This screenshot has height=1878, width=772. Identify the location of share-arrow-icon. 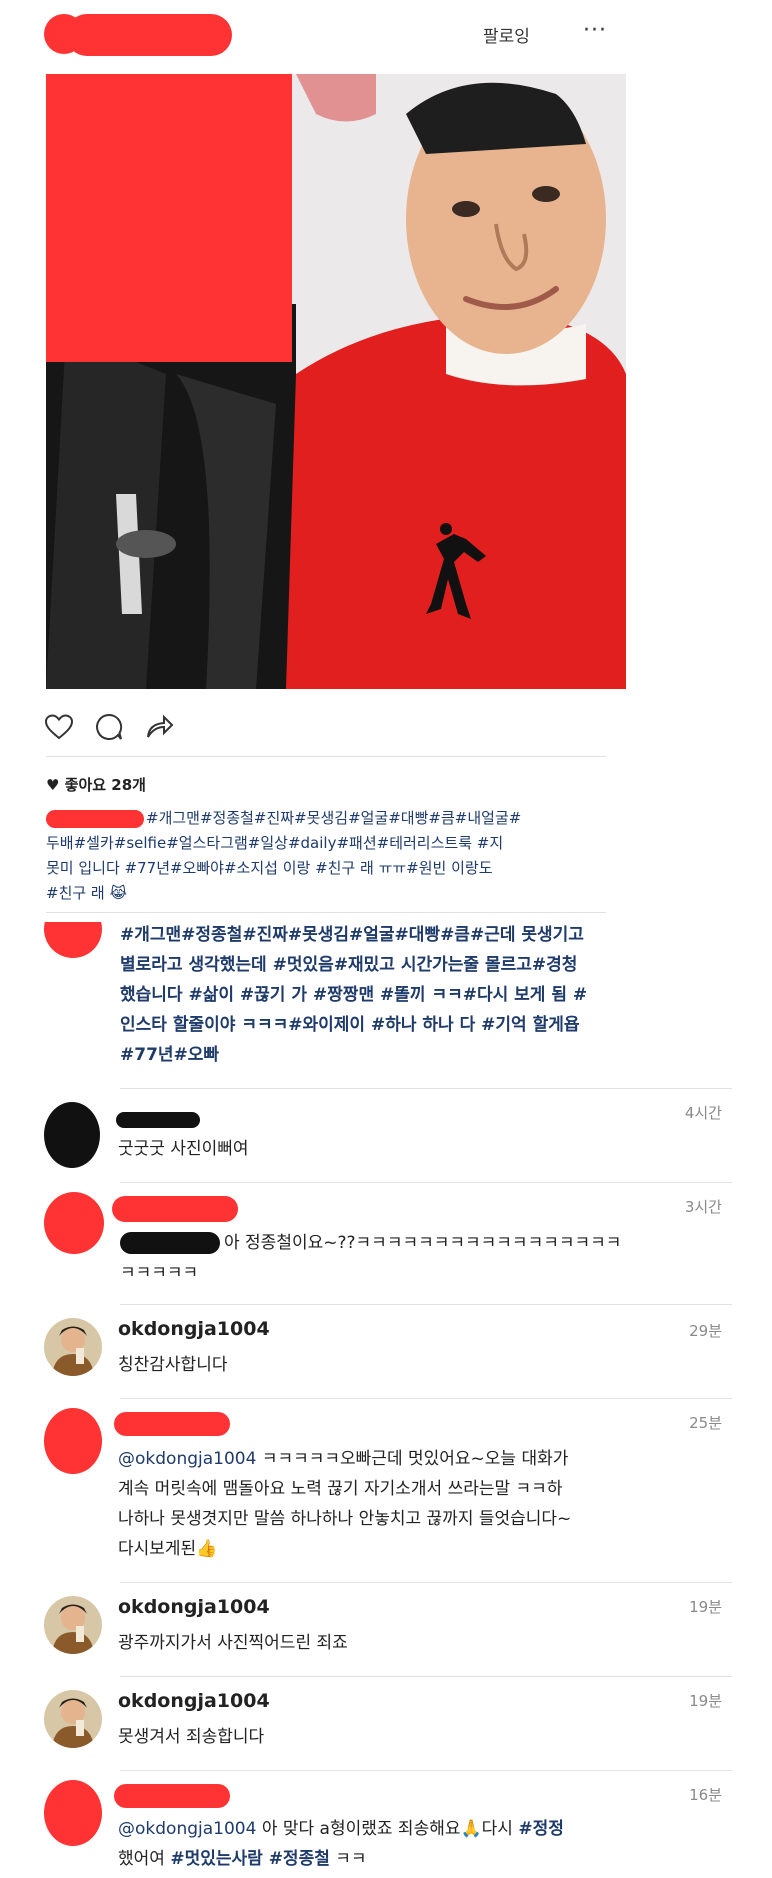
(159, 728).